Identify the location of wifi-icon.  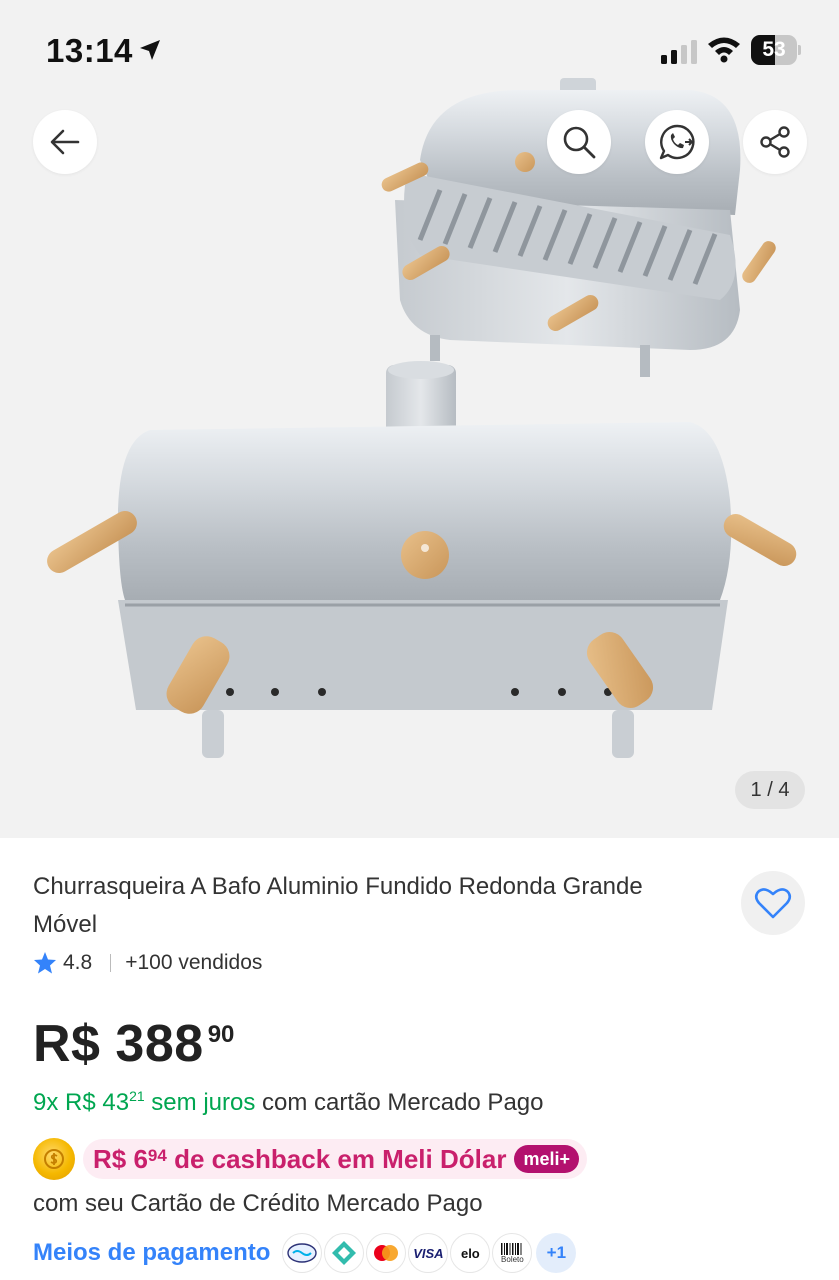
(724, 50).